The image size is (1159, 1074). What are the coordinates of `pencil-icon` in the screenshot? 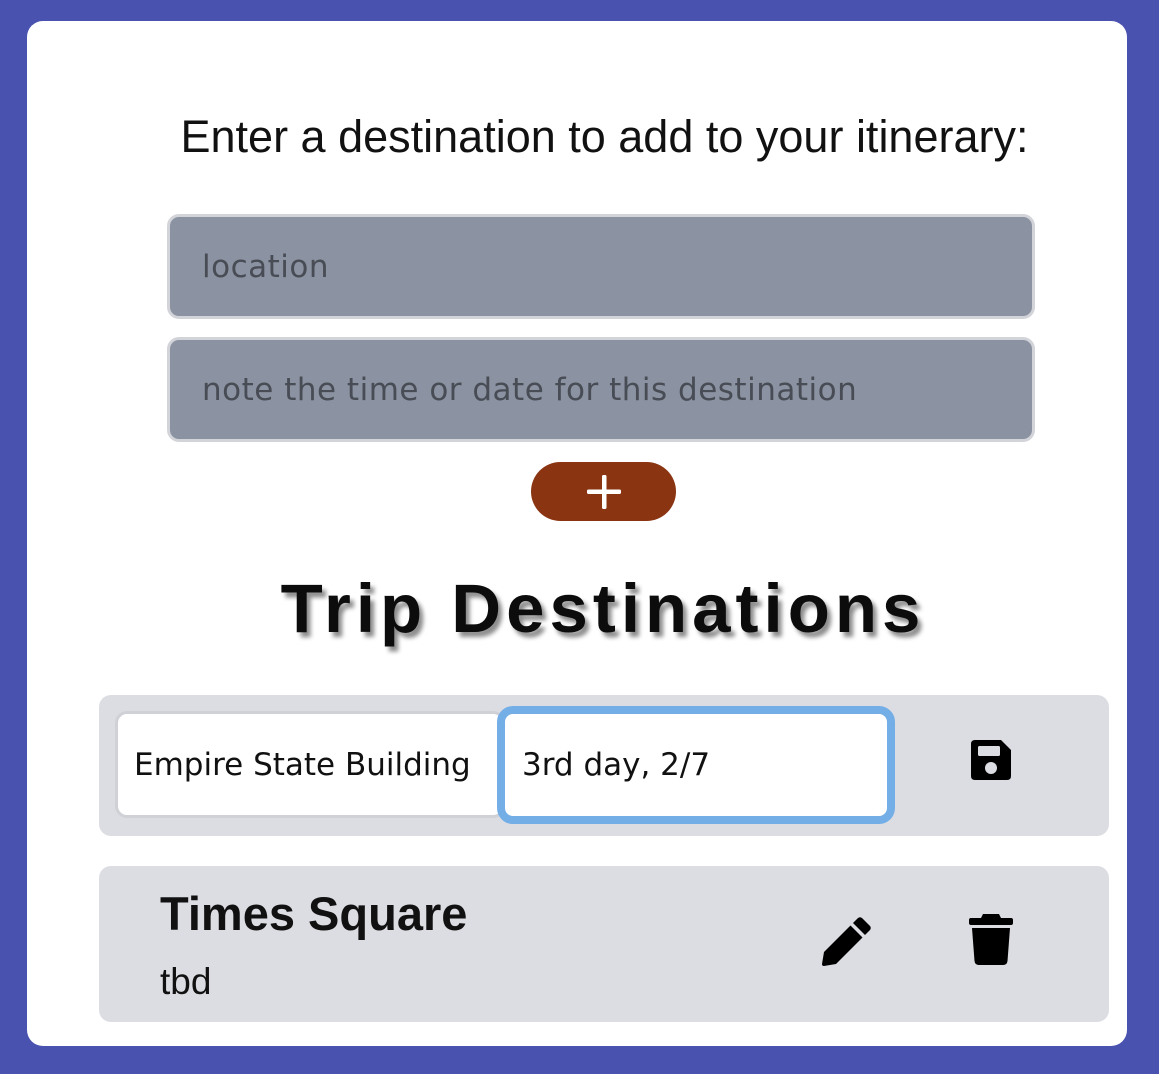 It's located at (846, 941).